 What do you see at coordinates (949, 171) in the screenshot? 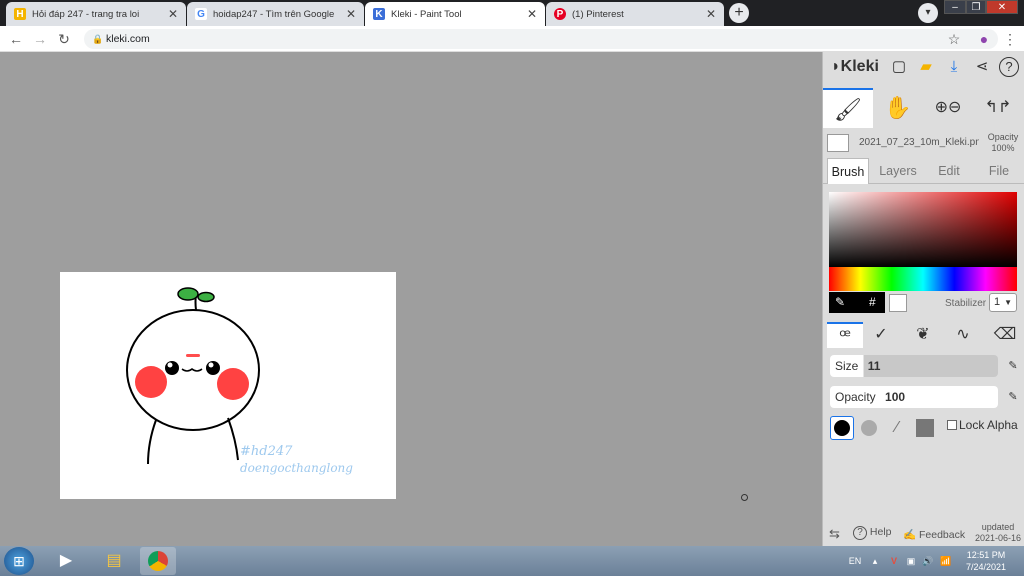
I see `tab-edit: Edit` at bounding box center [949, 171].